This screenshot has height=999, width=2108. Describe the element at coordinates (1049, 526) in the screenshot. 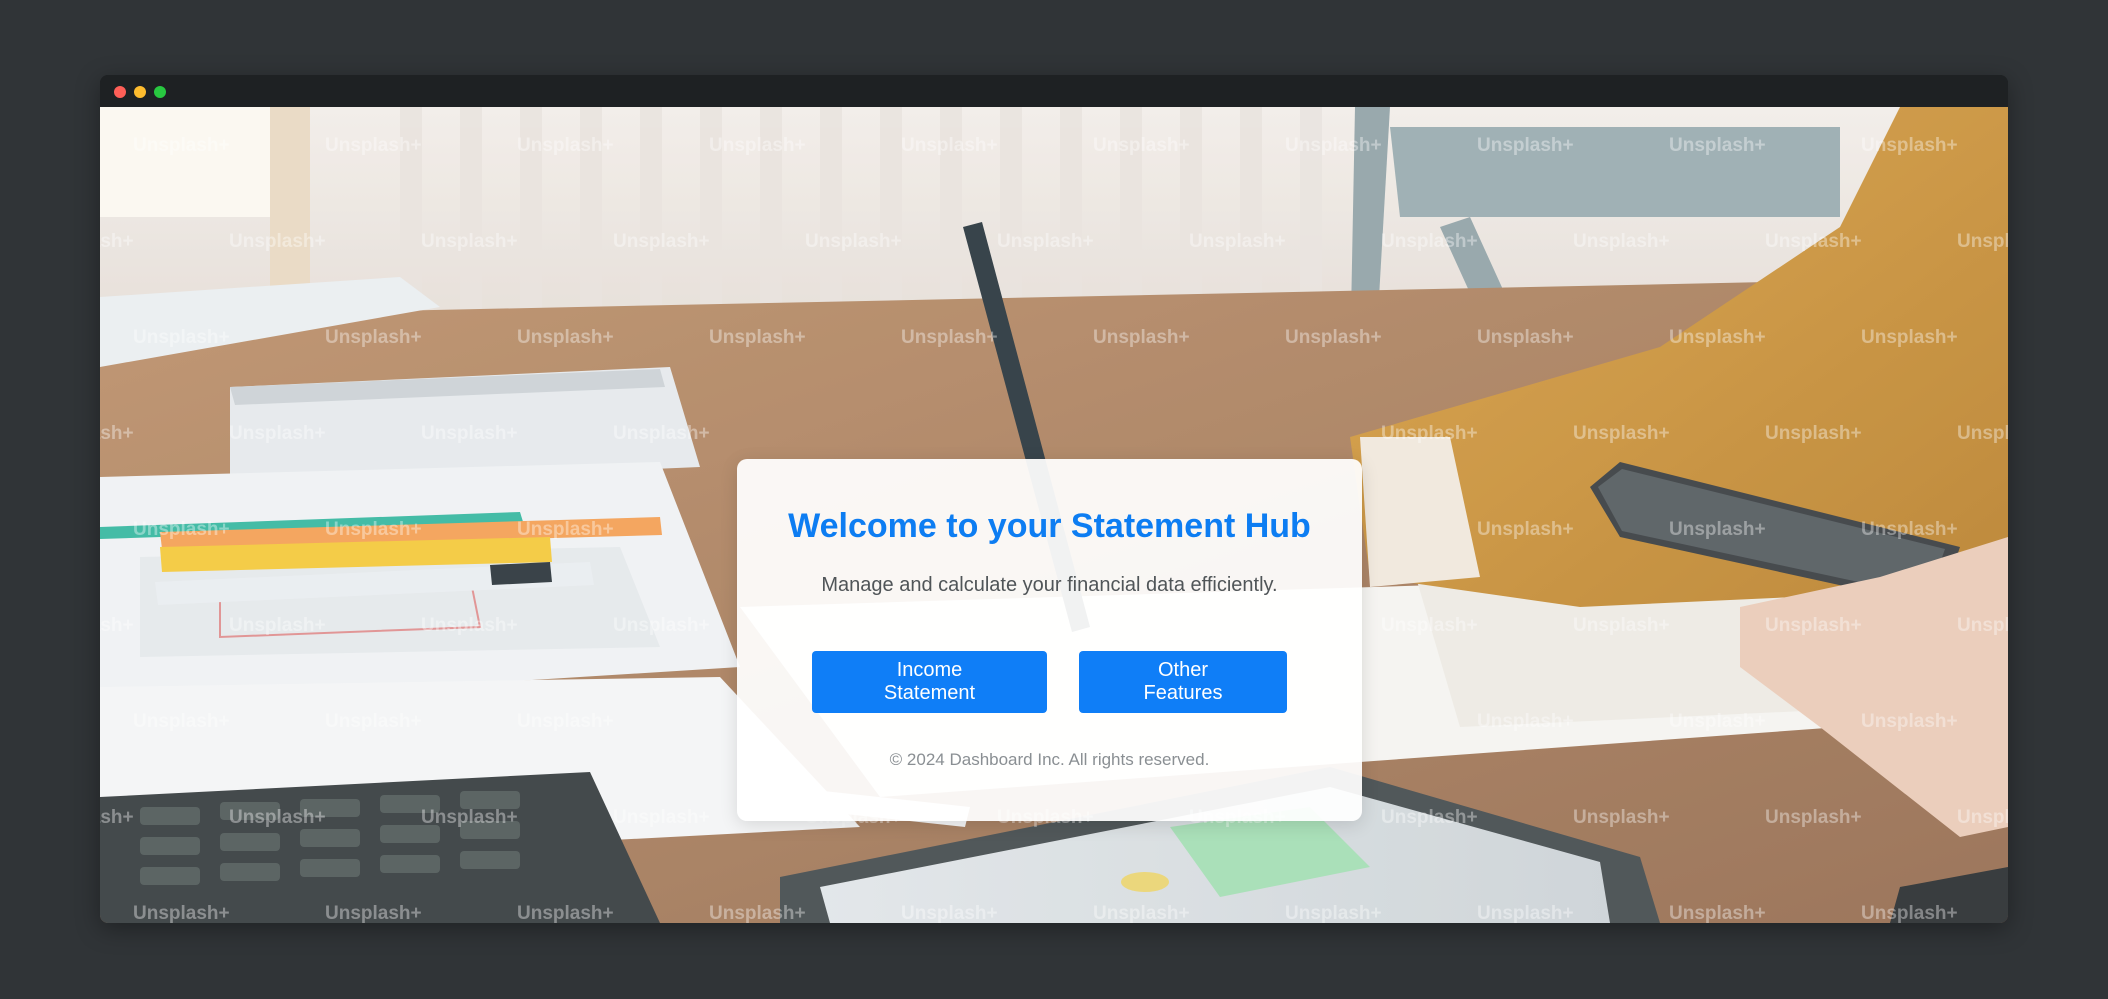

I see `page-title: Welcome to your Statement Hub` at that location.